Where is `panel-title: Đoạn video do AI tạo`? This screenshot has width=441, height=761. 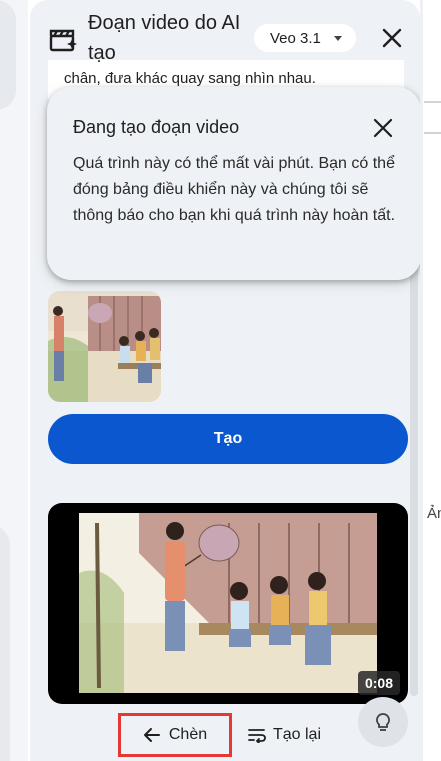 panel-title: Đoạn video do AI tạo is located at coordinates (164, 38).